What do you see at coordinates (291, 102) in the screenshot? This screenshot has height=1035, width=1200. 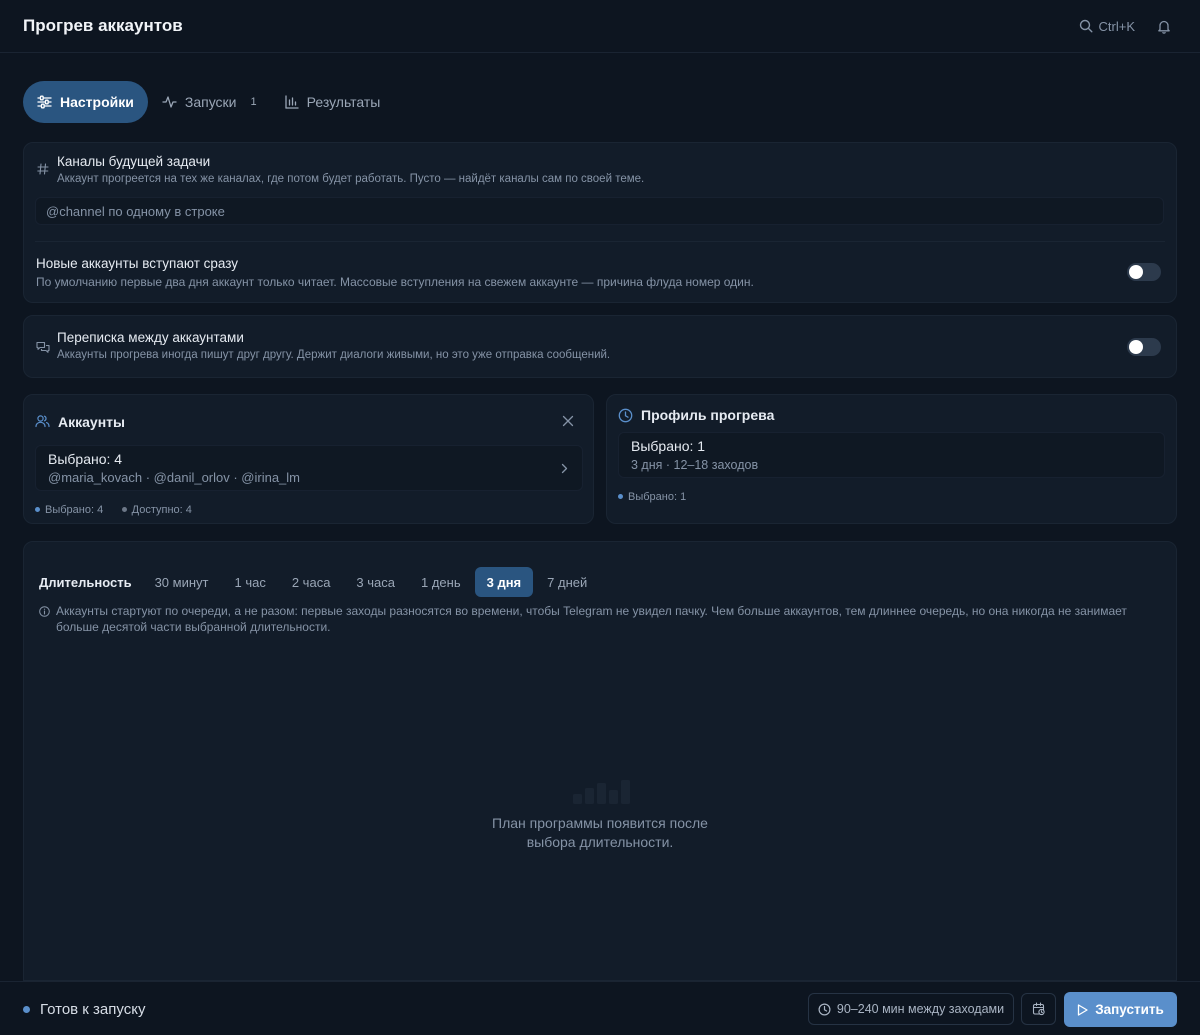 I see `bar-chart-icon` at bounding box center [291, 102].